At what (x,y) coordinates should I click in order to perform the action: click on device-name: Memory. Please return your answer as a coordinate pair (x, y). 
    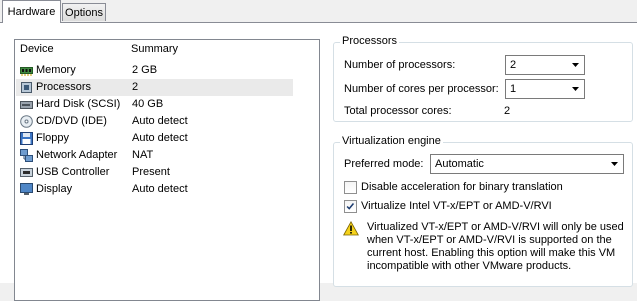
    Looking at the image, I should click on (56, 70).